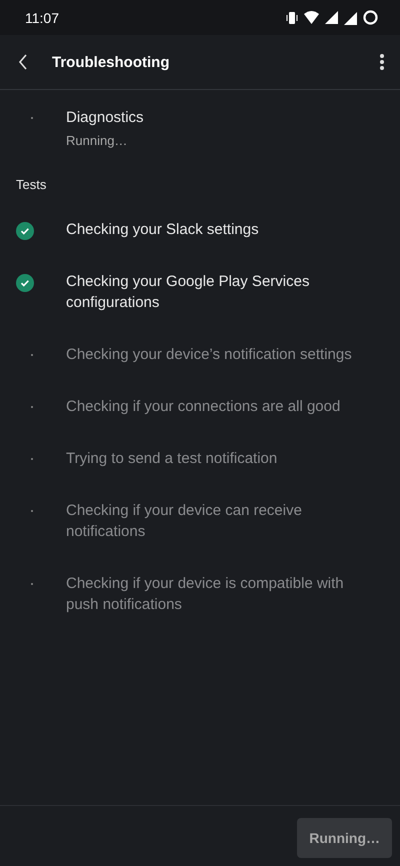 The image size is (400, 866). What do you see at coordinates (205, 594) in the screenshot?
I see `test-label: Checking if your device is compatible with push notifications` at bounding box center [205, 594].